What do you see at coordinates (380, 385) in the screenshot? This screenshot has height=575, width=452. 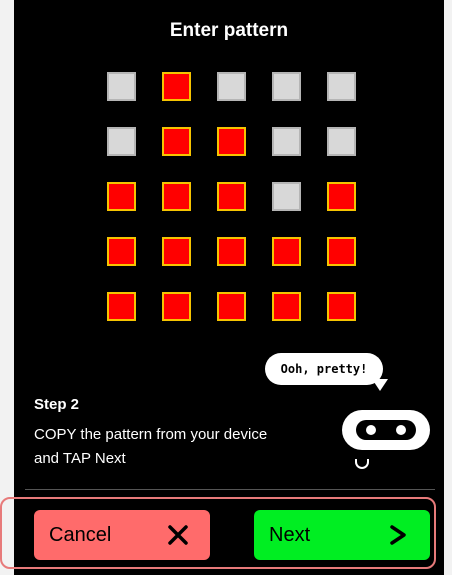 I see `speech-bubble-tail` at bounding box center [380, 385].